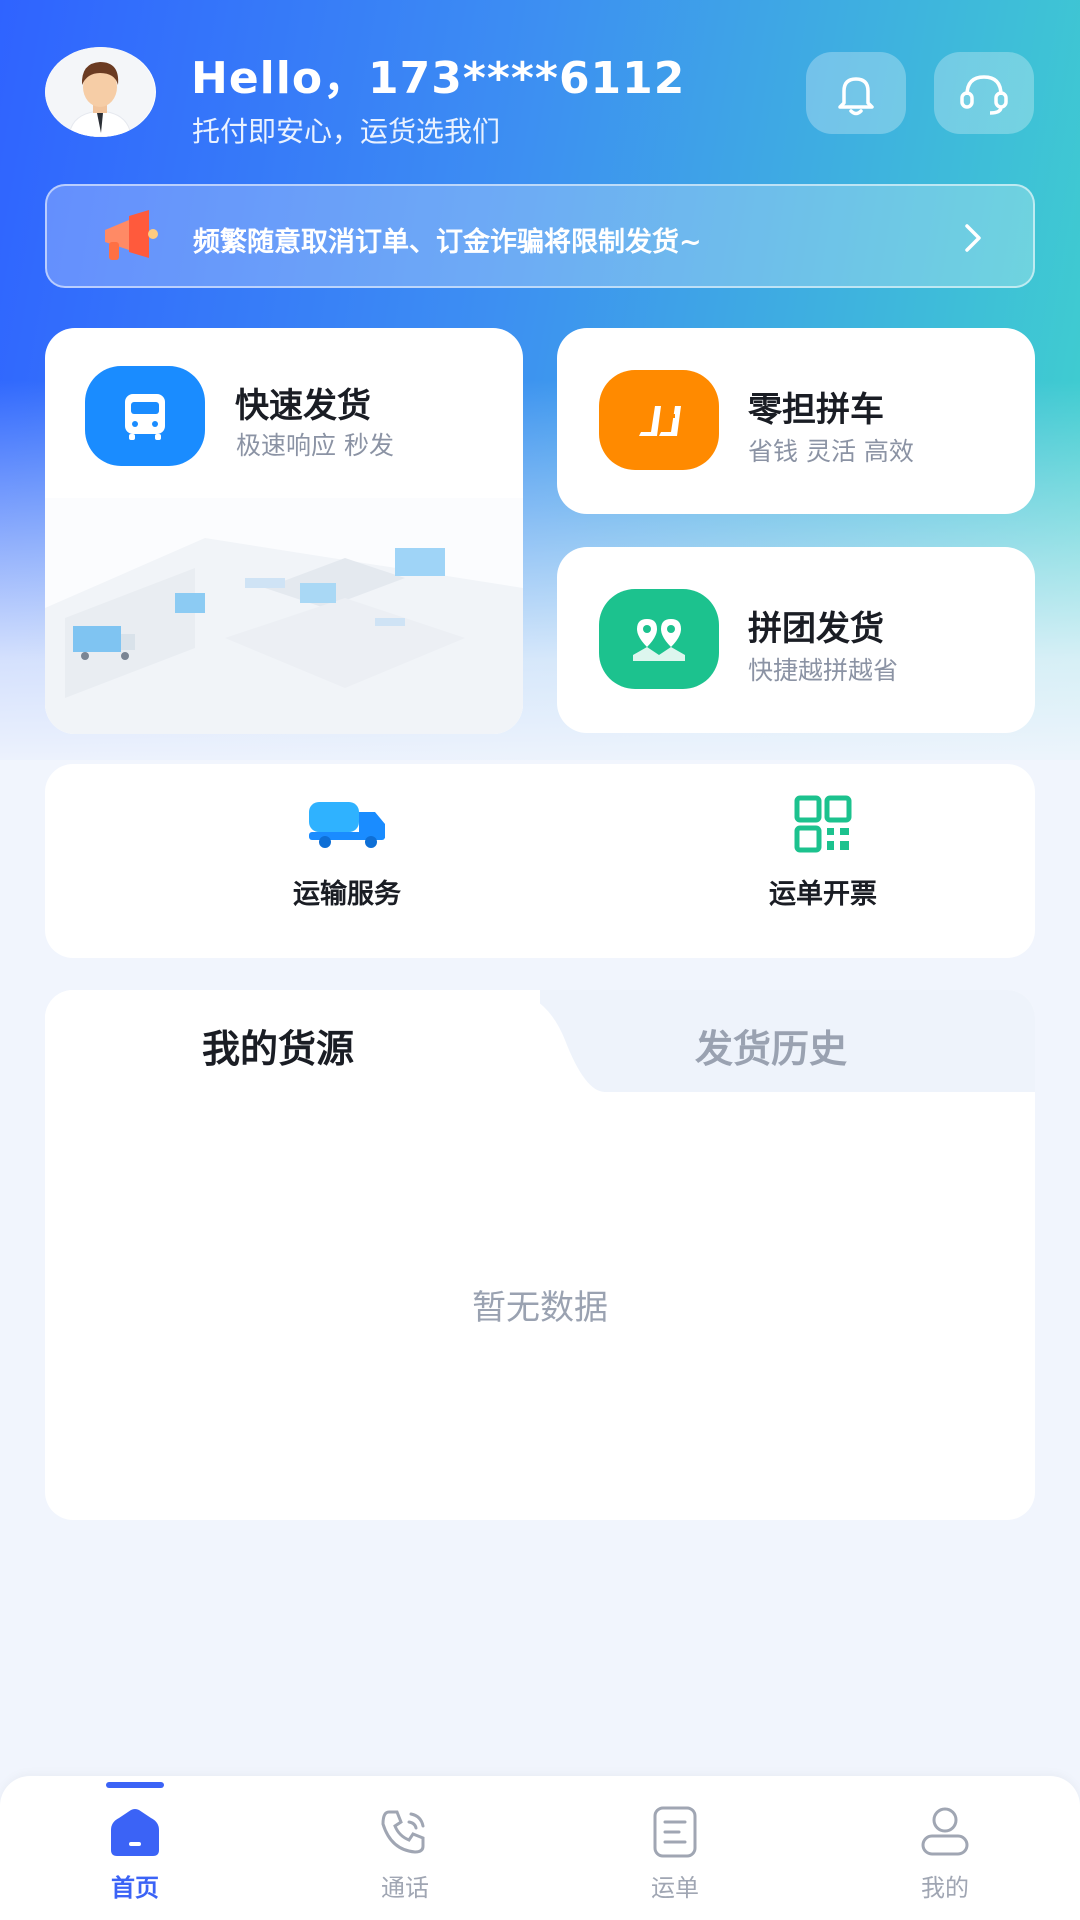 This screenshot has width=1080, height=1920. What do you see at coordinates (771, 1045) in the screenshot?
I see `tab-shipping-history: 发货历史` at bounding box center [771, 1045].